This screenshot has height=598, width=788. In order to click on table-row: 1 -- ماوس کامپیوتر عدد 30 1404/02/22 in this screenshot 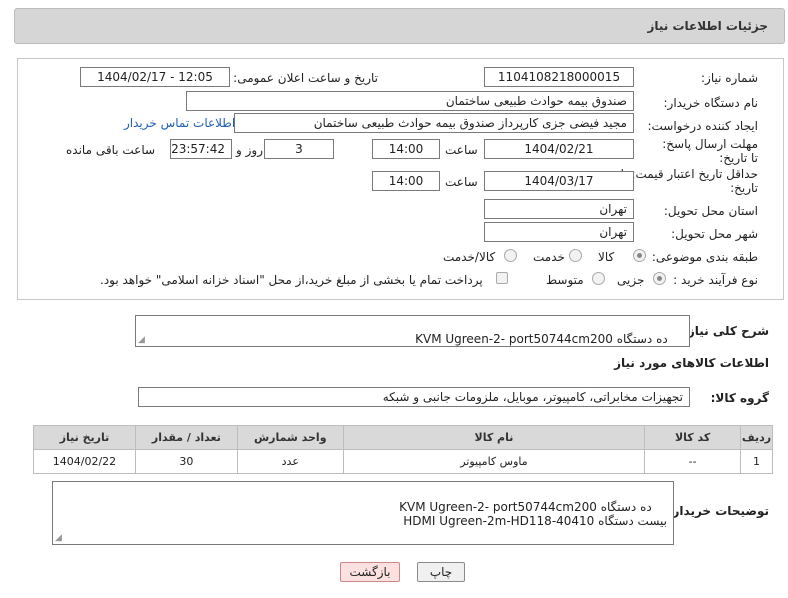, I will do `click(403, 461)`.